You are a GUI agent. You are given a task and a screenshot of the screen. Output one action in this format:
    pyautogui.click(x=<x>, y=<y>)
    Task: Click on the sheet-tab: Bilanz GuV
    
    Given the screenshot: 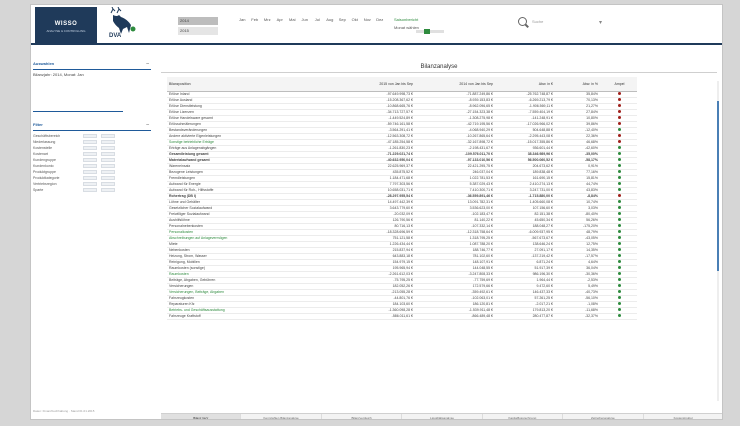 What is the action you would take?
    pyautogui.click(x=201, y=416)
    